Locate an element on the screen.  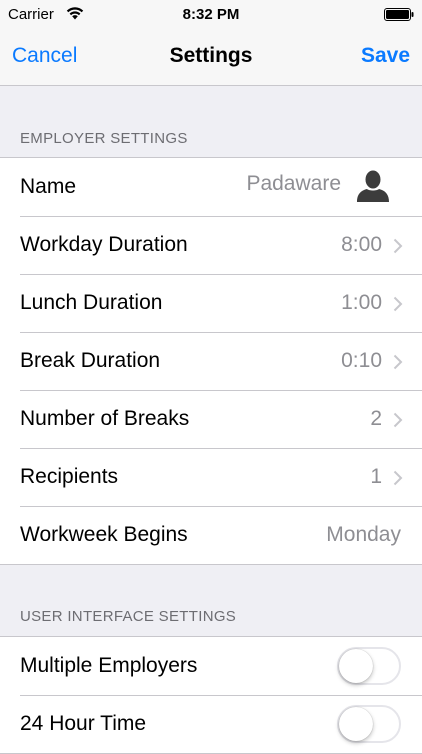
row-label: Break Duration is located at coordinates (90, 360).